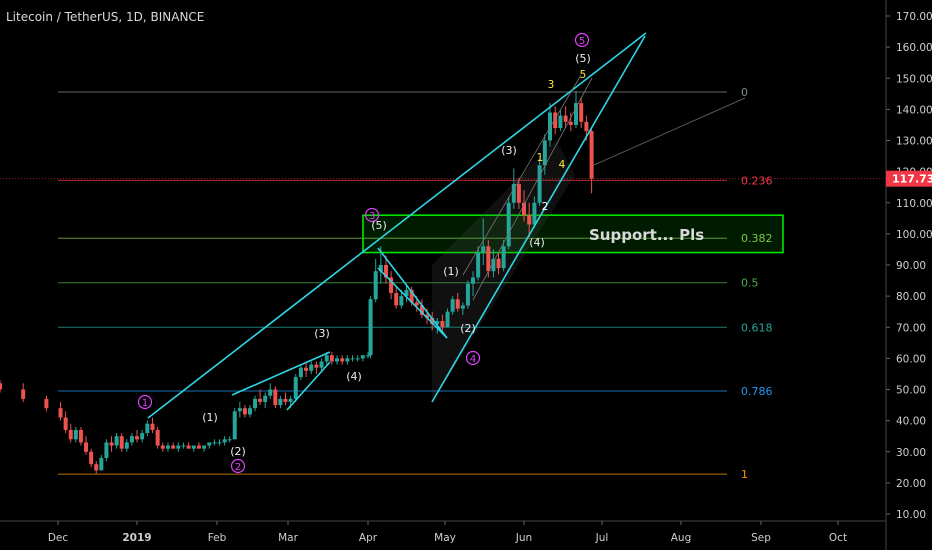  What do you see at coordinates (540, 158) in the screenshot?
I see `sub-wave-label: 1` at bounding box center [540, 158].